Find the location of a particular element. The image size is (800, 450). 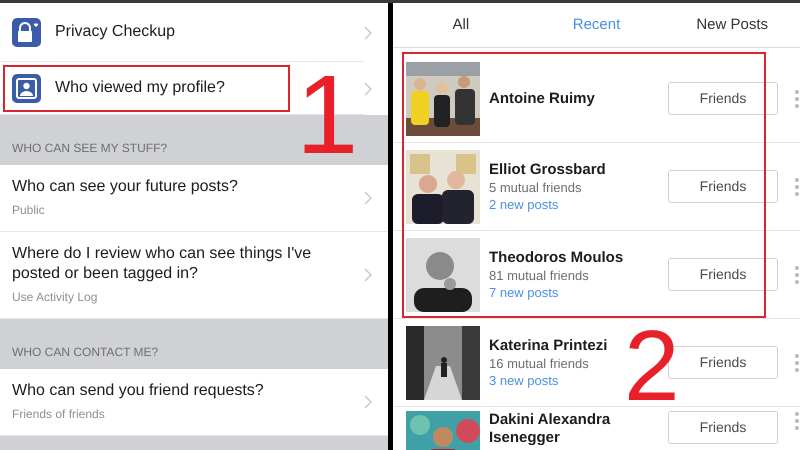

settings-item: Privacy Checkup is located at coordinates (194, 32).